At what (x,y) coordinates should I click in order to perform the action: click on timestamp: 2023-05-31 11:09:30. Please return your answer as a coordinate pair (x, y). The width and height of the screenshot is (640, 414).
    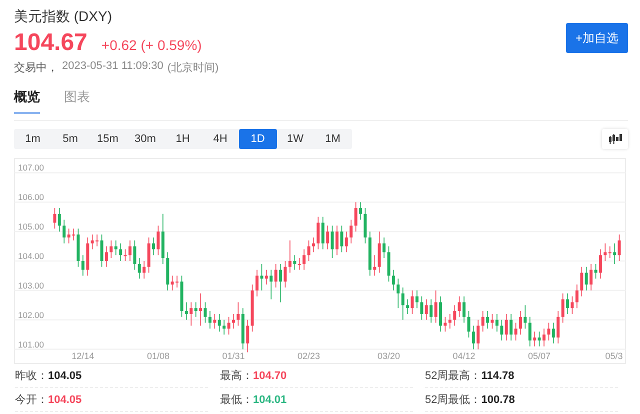
    Looking at the image, I should click on (113, 67).